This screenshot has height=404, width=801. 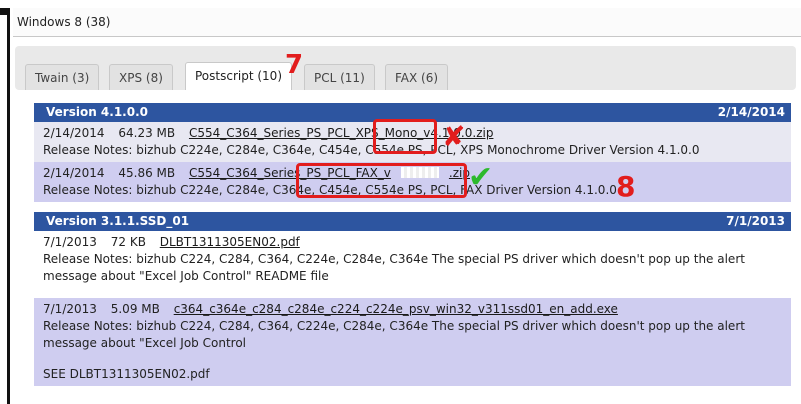 What do you see at coordinates (751, 112) in the screenshot?
I see `version-date: 2/14/2014` at bounding box center [751, 112].